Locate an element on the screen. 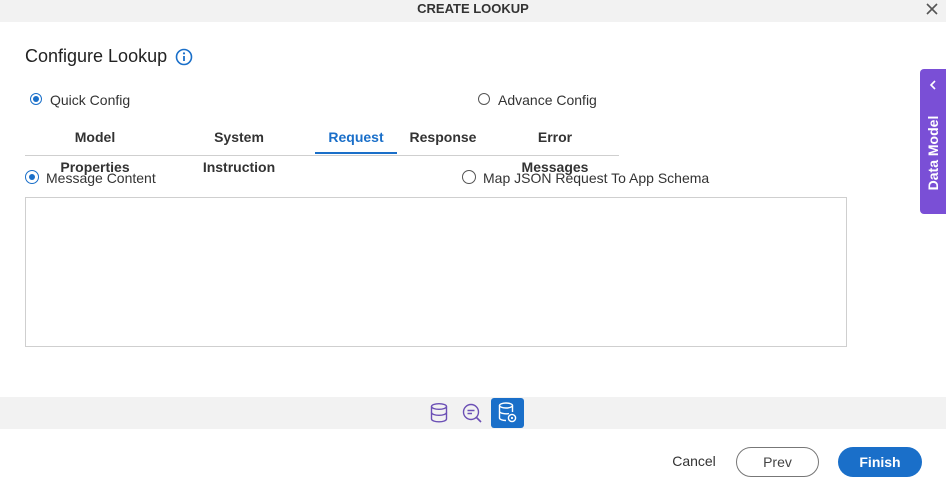 The width and height of the screenshot is (946, 478). dialog-title-bar: CREATE LOOKUP is located at coordinates (473, 11).